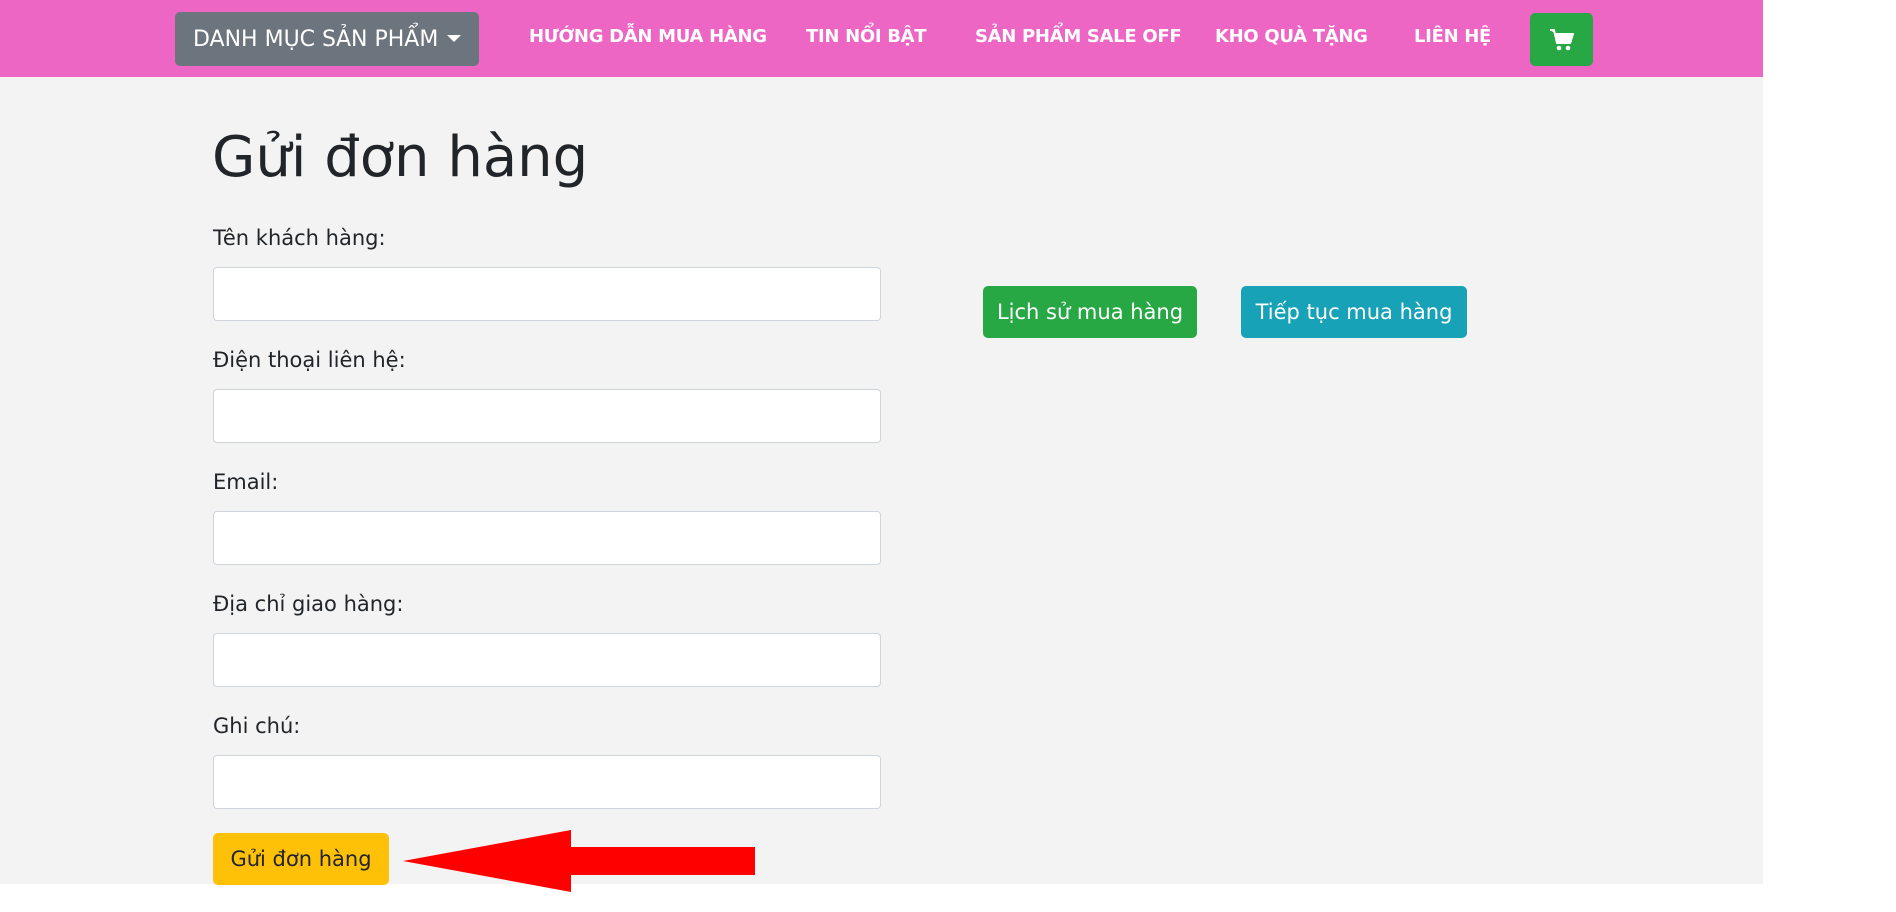  Describe the element at coordinates (308, 604) in the screenshot. I see `shipping-address-label: Địa chỉ giao hàng:` at that location.